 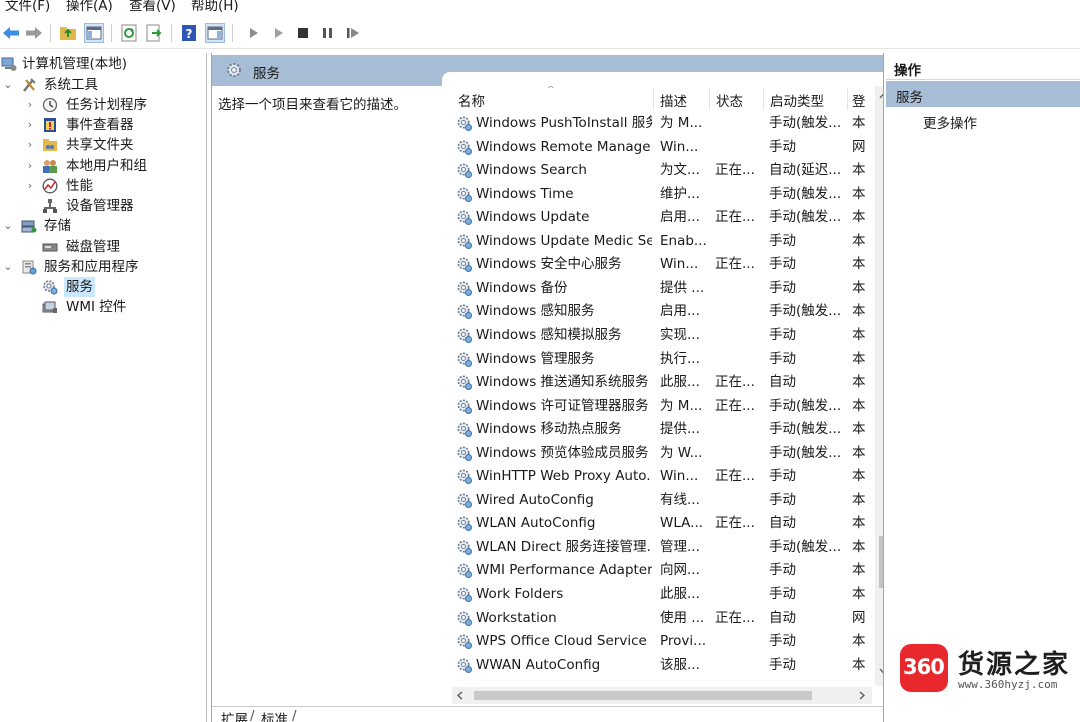 I want to click on service-row: Wired AutoConfig 有线... 手动 本, so click(x=662, y=500).